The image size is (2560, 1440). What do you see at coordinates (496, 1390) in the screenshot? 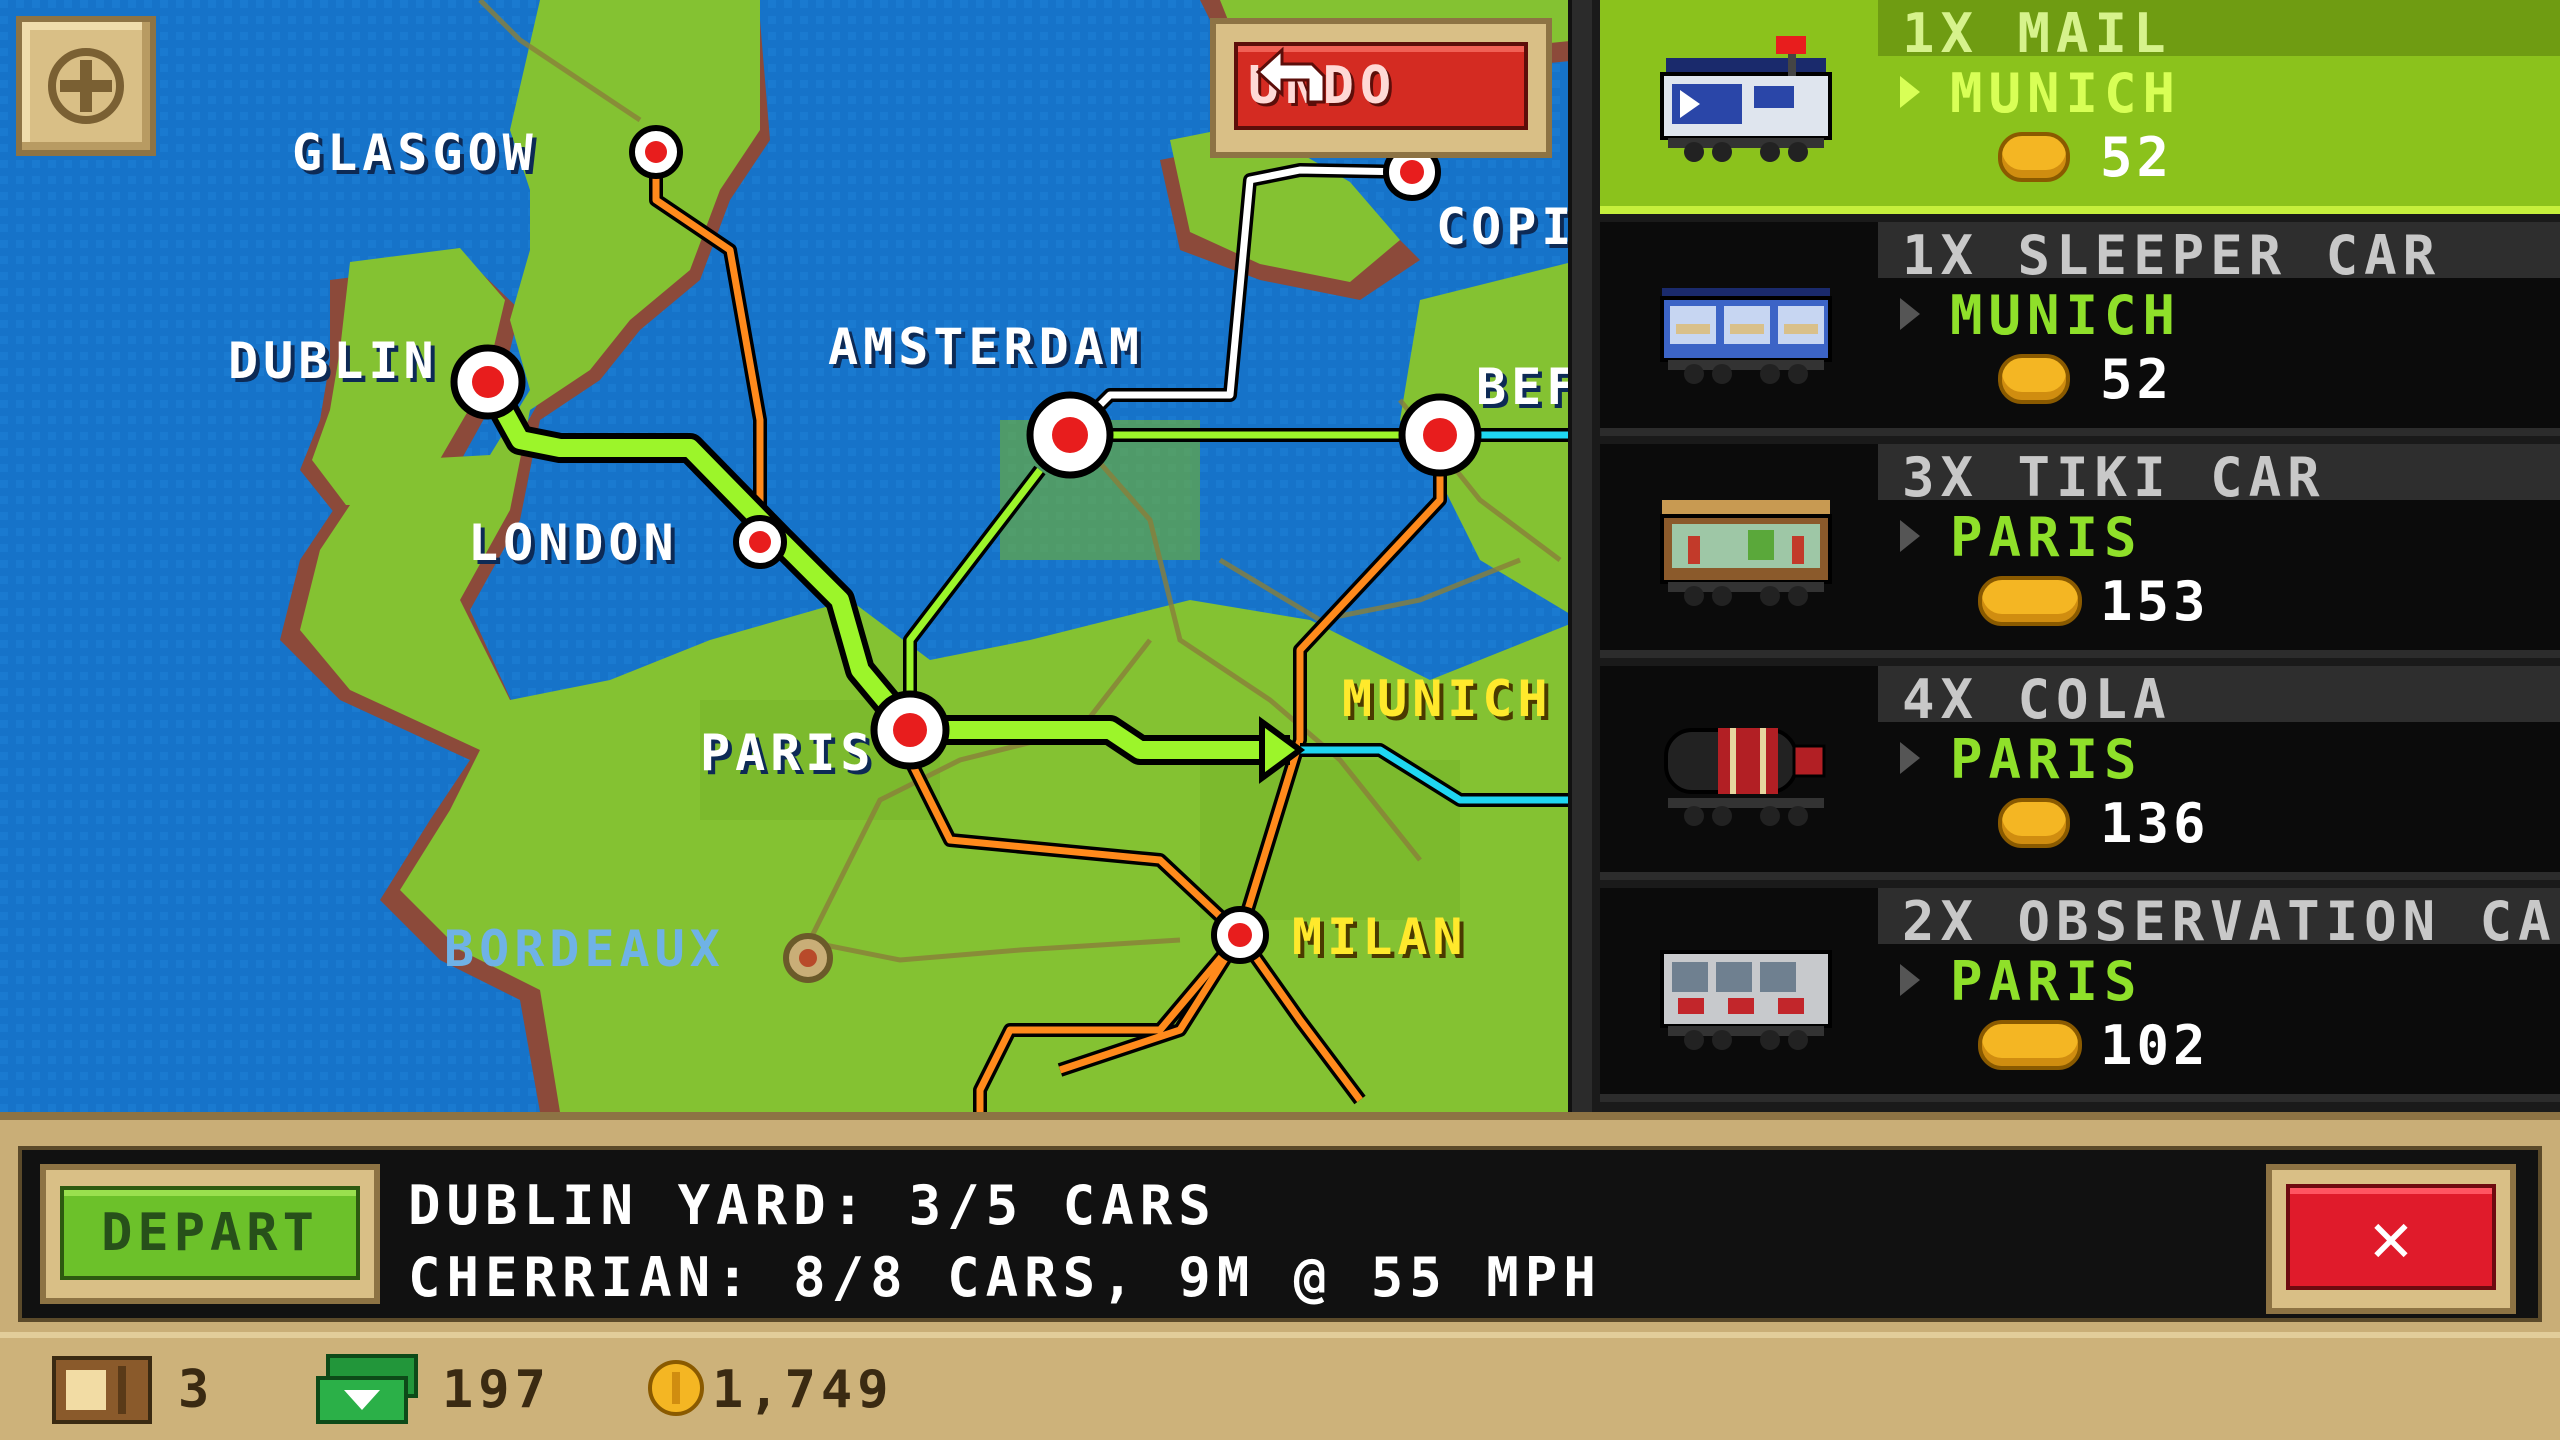
I see `bux-count: 197` at bounding box center [496, 1390].